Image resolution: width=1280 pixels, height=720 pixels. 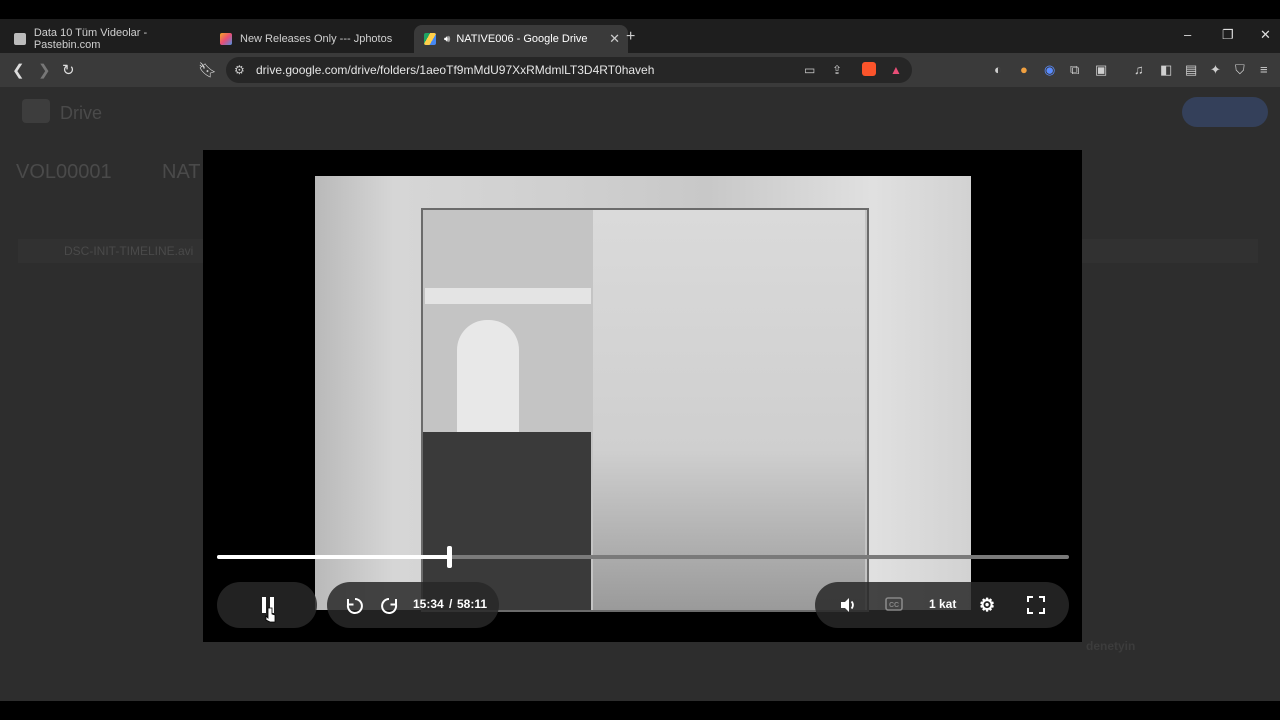 What do you see at coordinates (1228, 35) in the screenshot?
I see `restore-button: ❐` at bounding box center [1228, 35].